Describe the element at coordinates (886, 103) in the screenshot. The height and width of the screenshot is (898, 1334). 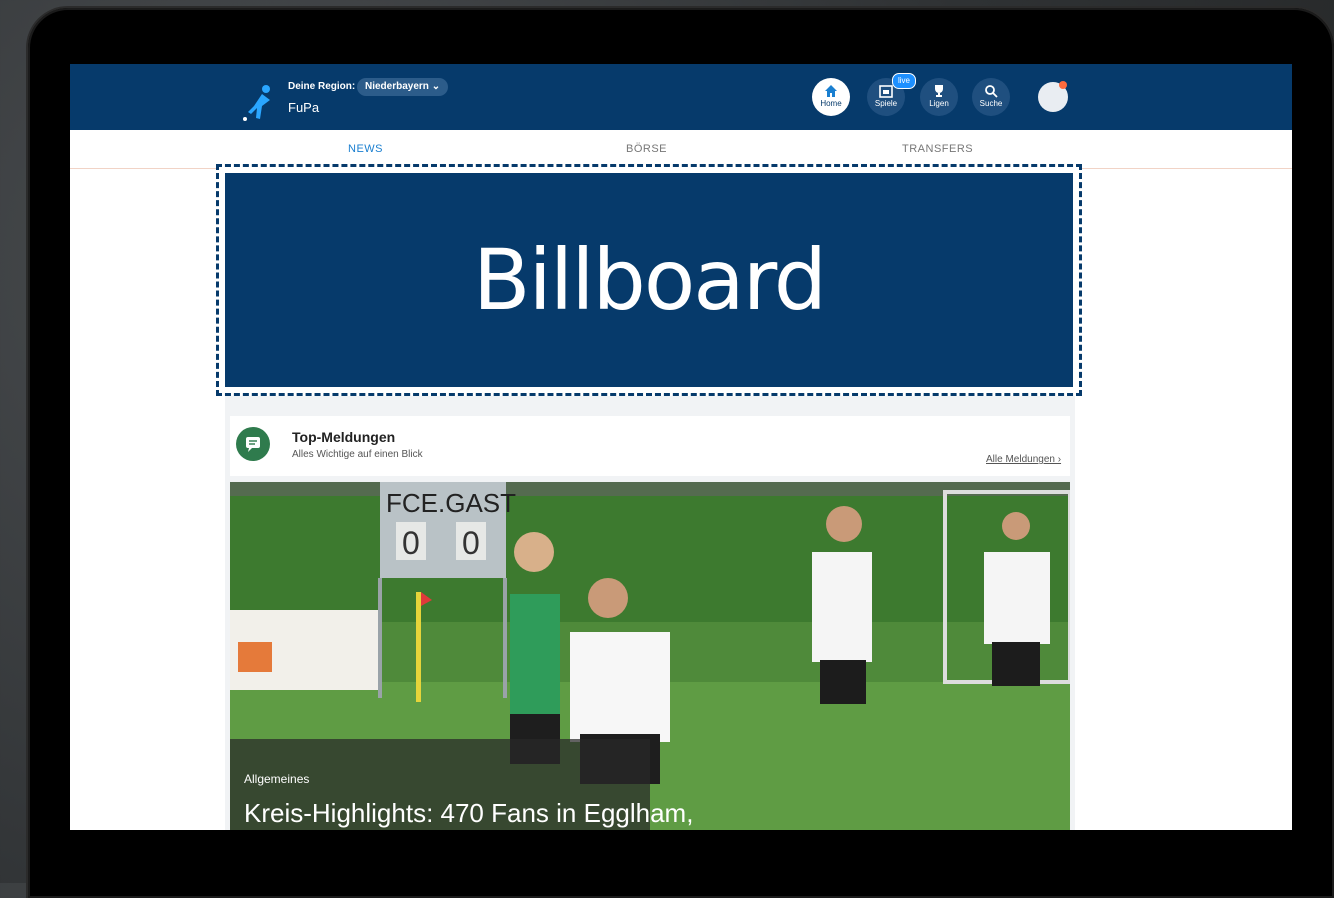
I see `nav-spiele-label: Spiele` at that location.